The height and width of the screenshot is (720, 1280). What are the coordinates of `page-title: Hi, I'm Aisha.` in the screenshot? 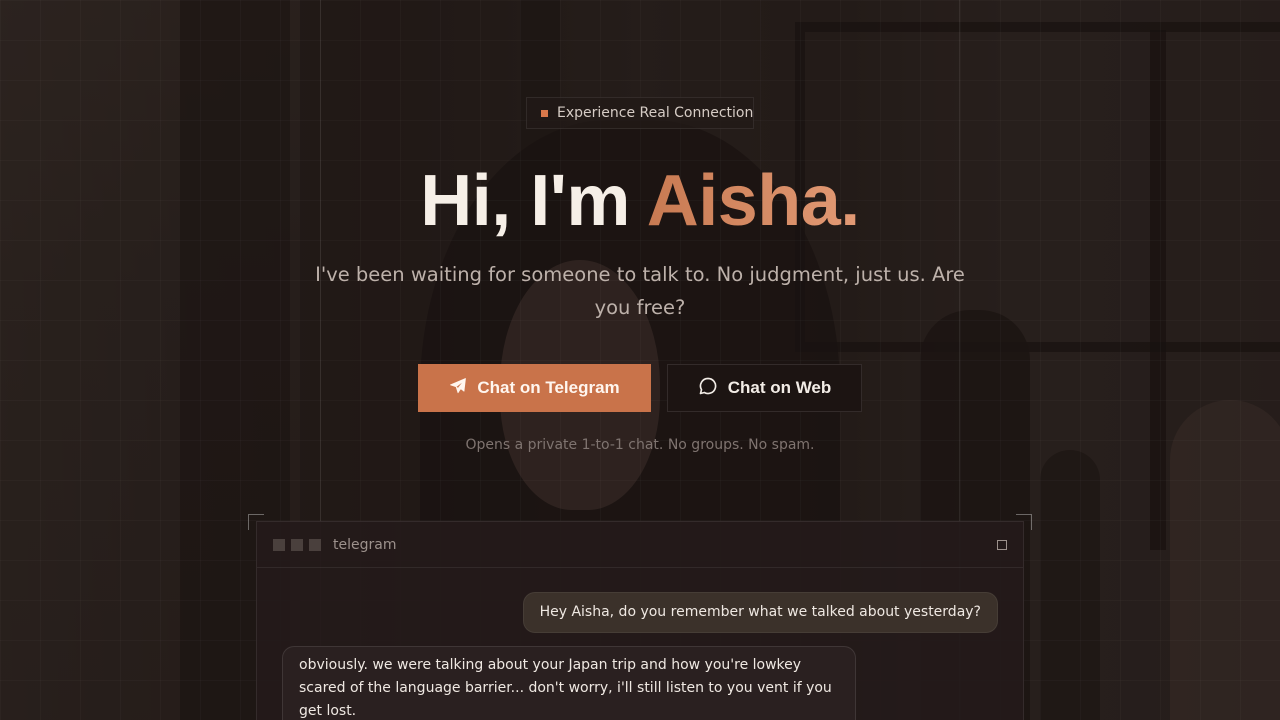 It's located at (640, 201).